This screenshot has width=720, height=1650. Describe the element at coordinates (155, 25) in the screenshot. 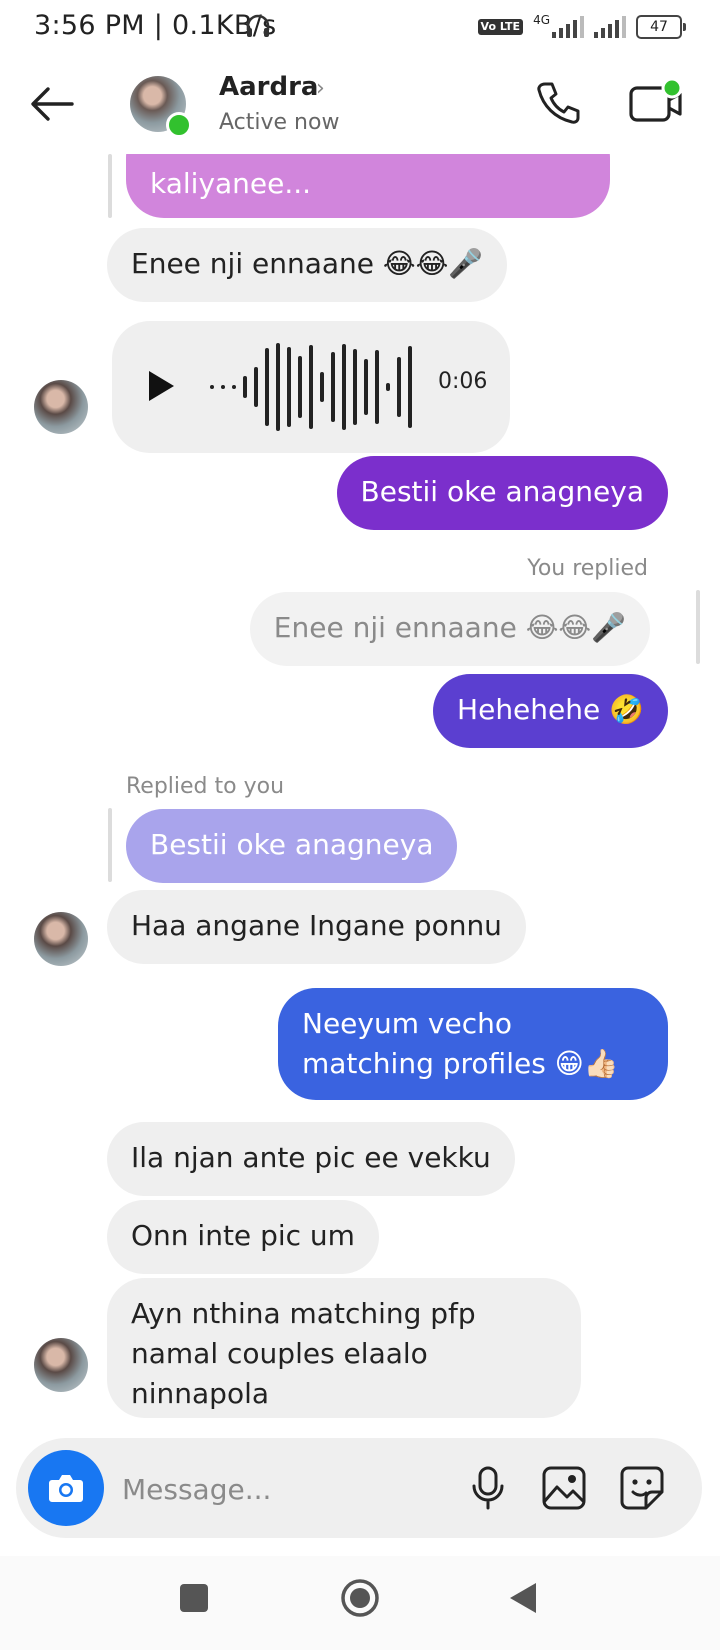

I see `status-time: 3:56 PM | 0.1KB/s` at that location.